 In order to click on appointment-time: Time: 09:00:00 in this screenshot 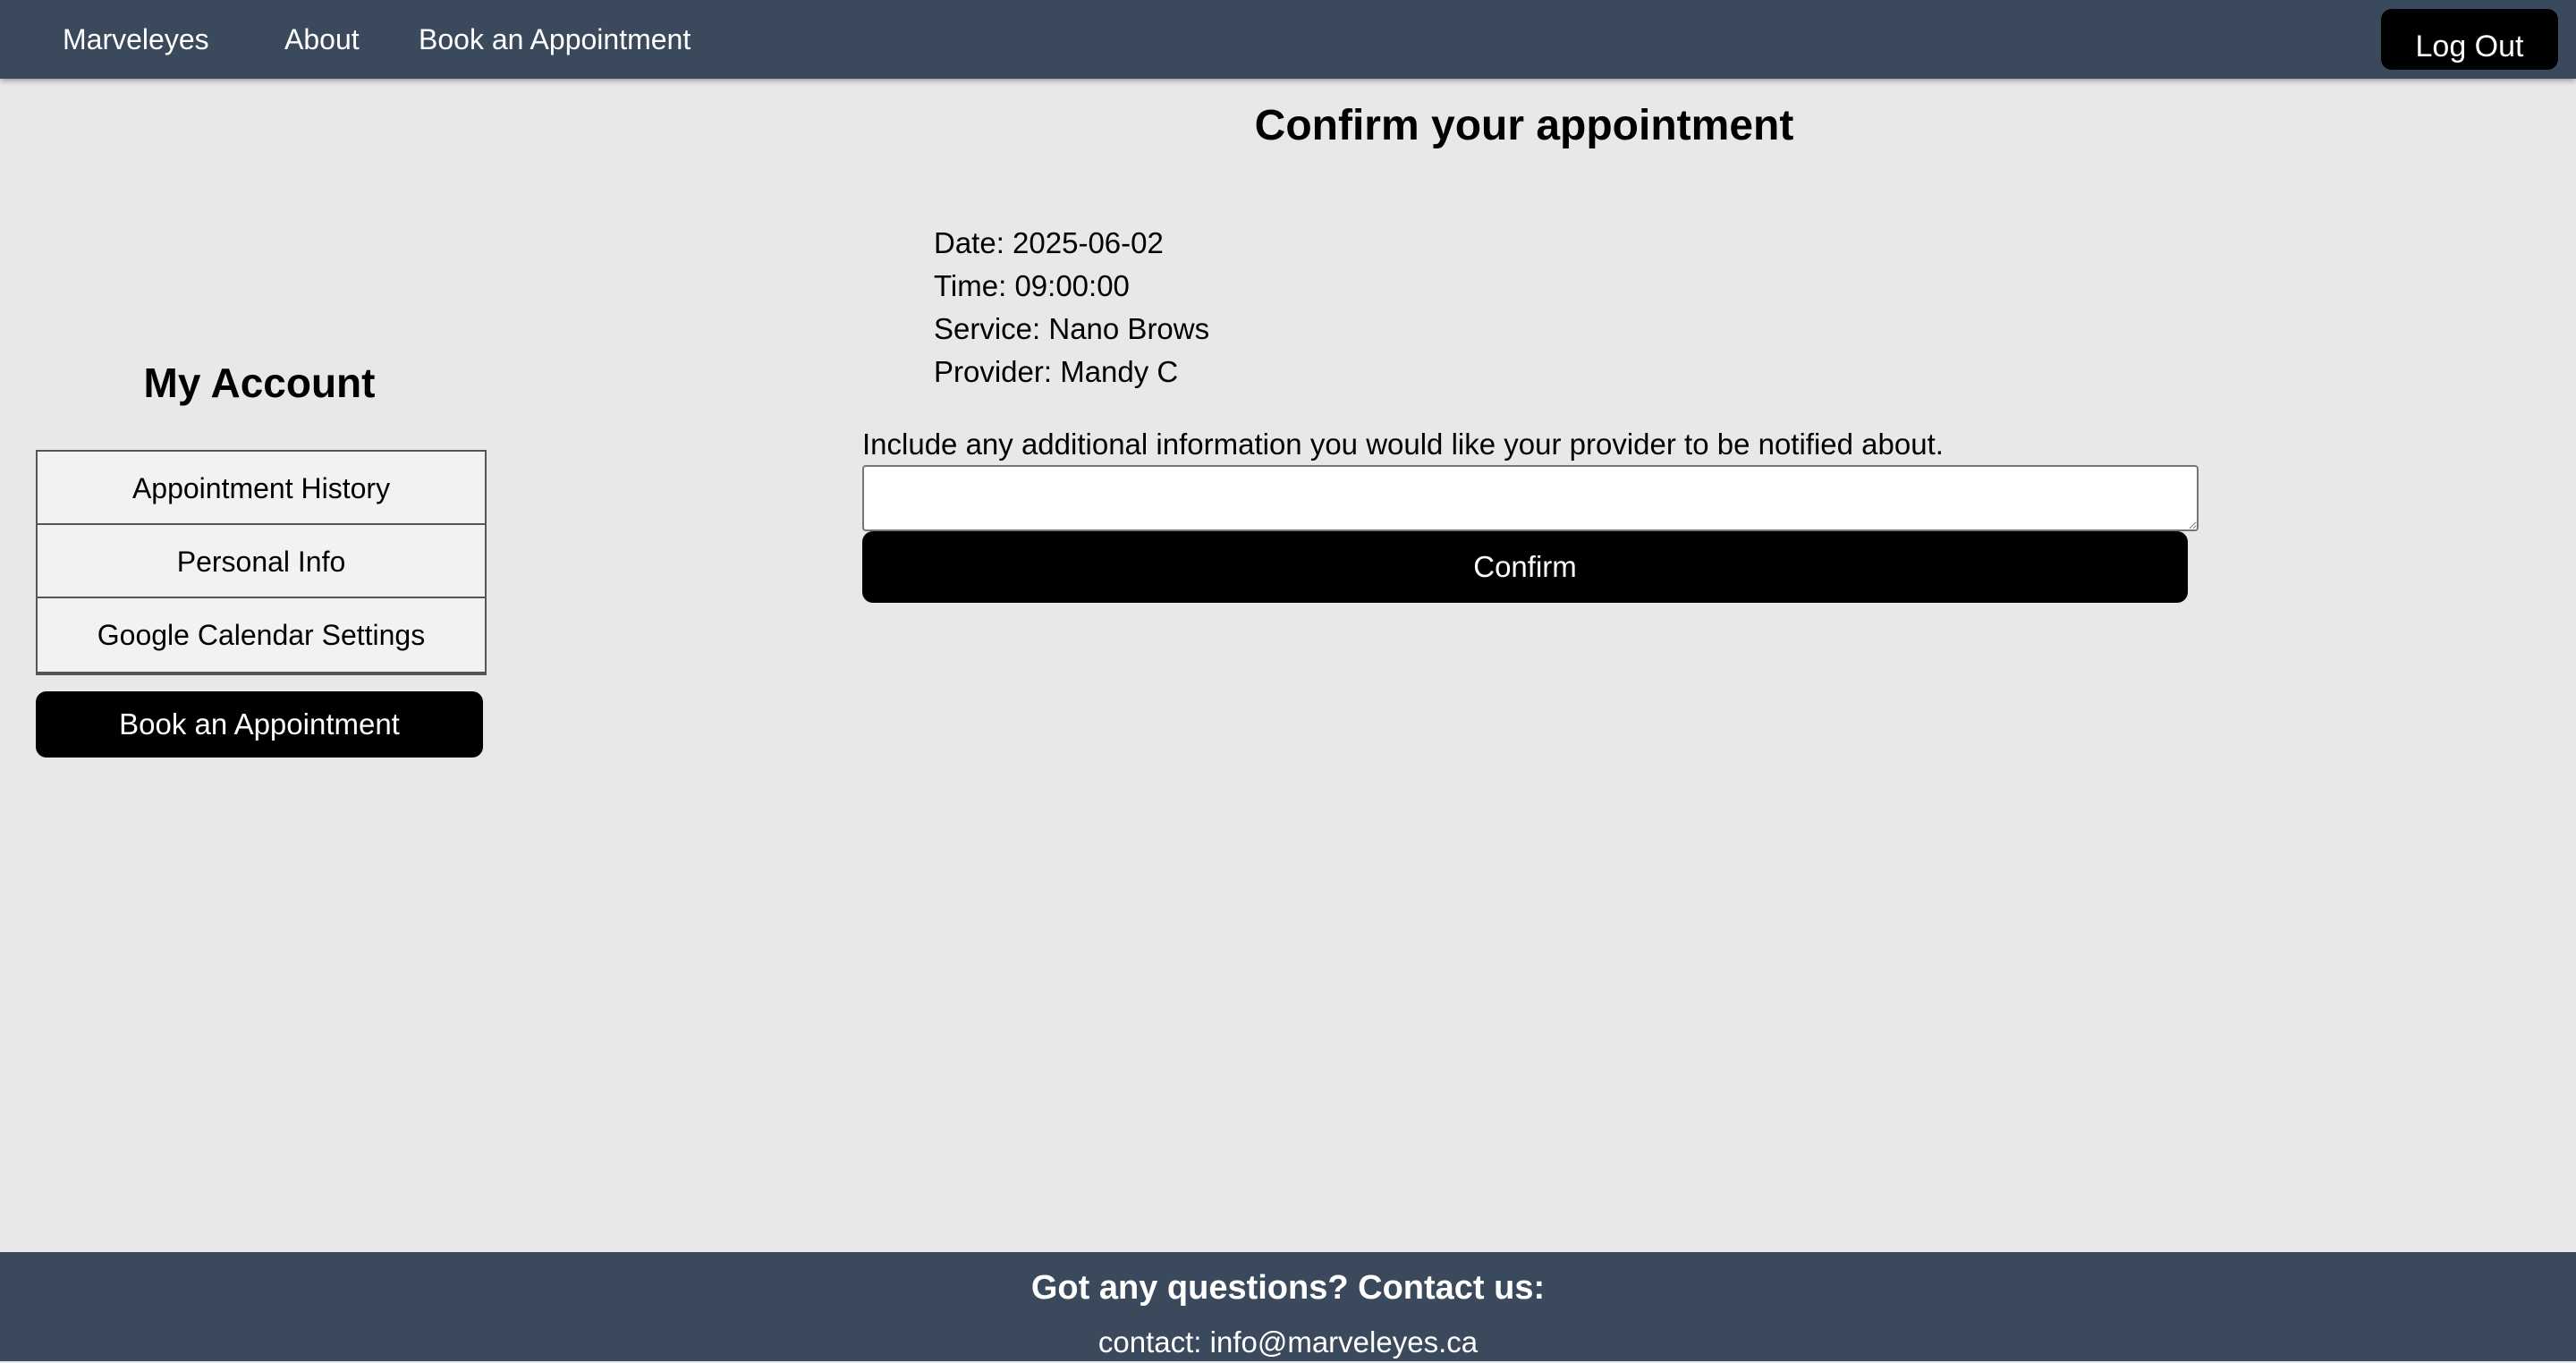, I will do `click(1032, 285)`.